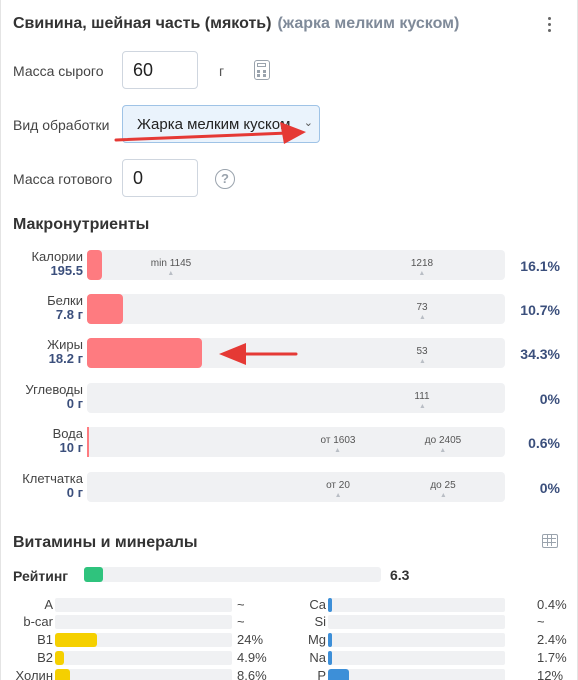 The image size is (578, 680). What do you see at coordinates (317, 657) in the screenshot?
I see `mineral-name: Na` at bounding box center [317, 657].